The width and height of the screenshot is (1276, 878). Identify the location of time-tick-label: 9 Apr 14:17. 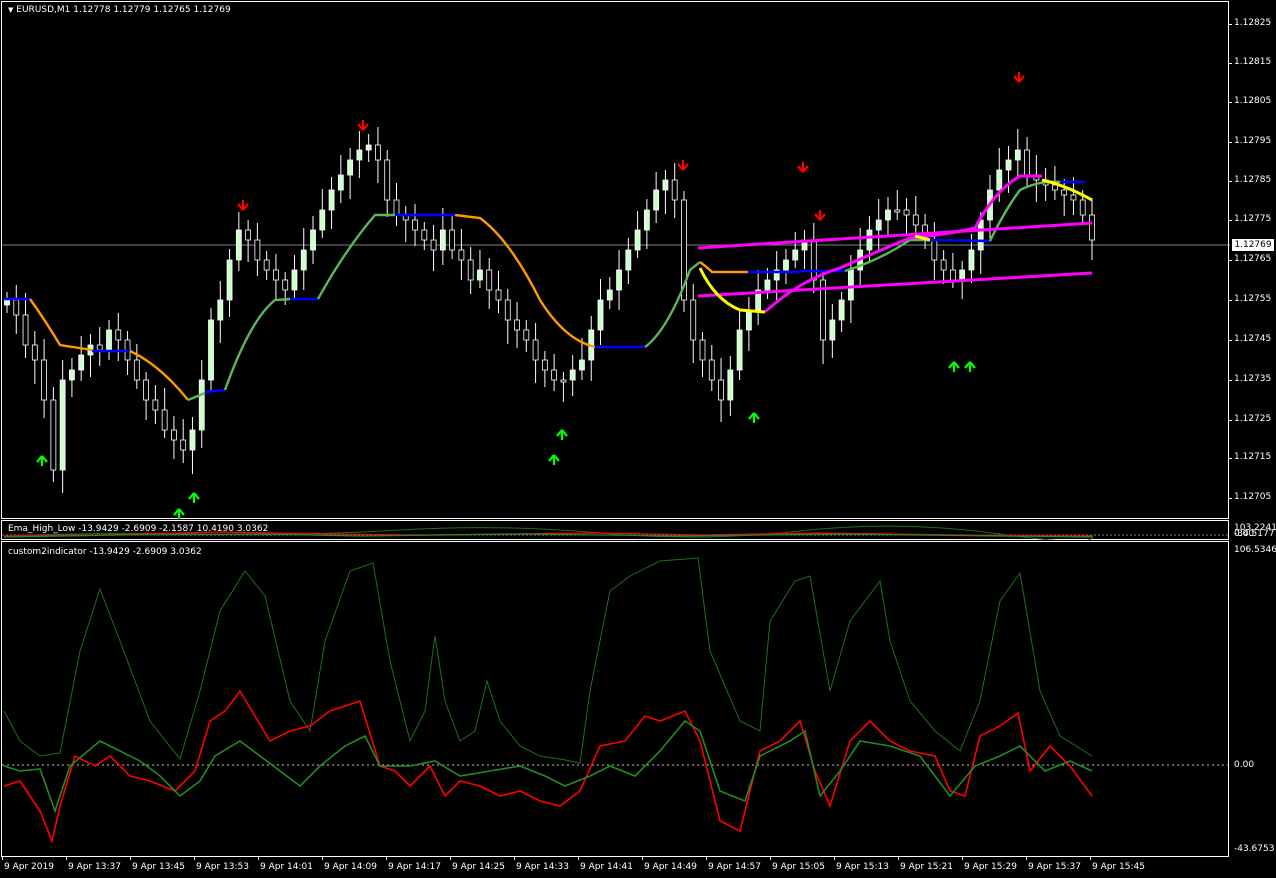
(414, 867).